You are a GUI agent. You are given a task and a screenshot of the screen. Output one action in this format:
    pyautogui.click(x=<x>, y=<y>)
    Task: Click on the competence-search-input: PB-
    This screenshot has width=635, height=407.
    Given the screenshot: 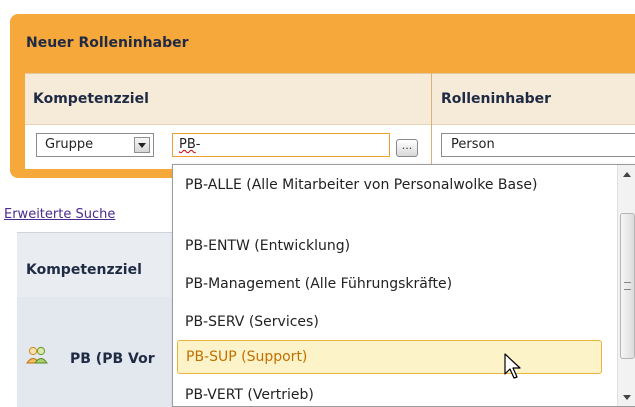 What is the action you would take?
    pyautogui.click(x=281, y=145)
    